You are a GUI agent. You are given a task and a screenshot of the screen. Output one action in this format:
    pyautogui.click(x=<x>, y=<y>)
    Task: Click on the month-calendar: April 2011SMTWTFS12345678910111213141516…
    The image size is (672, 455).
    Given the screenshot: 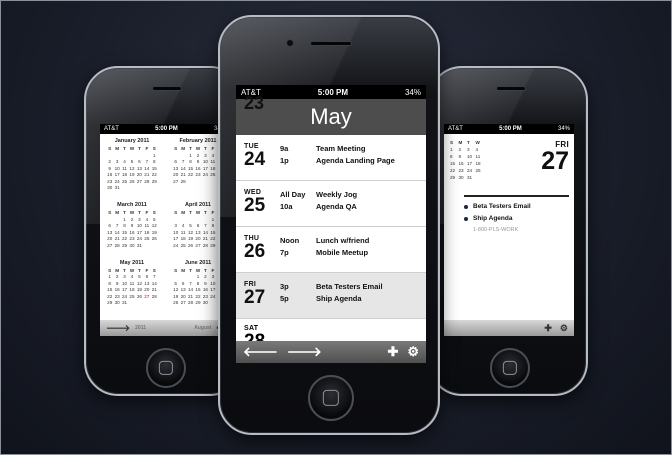 What is the action you would take?
    pyautogui.click(x=198, y=225)
    